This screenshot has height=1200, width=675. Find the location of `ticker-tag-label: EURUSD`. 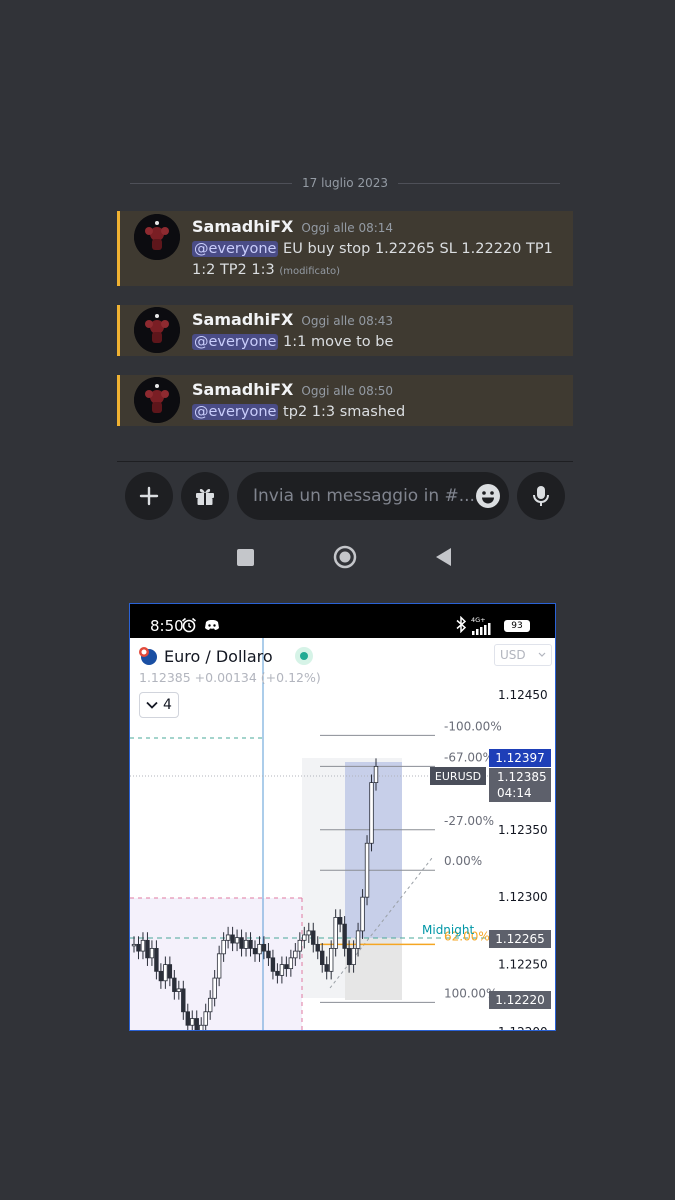

ticker-tag-label: EURUSD is located at coordinates (458, 776).